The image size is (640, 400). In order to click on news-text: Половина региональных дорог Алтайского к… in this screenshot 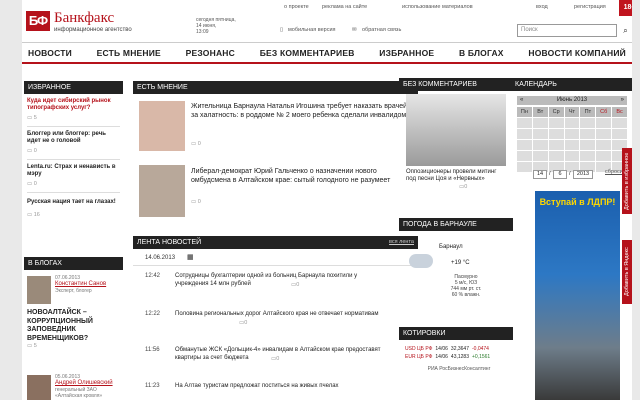, I will do `click(280, 314)`.